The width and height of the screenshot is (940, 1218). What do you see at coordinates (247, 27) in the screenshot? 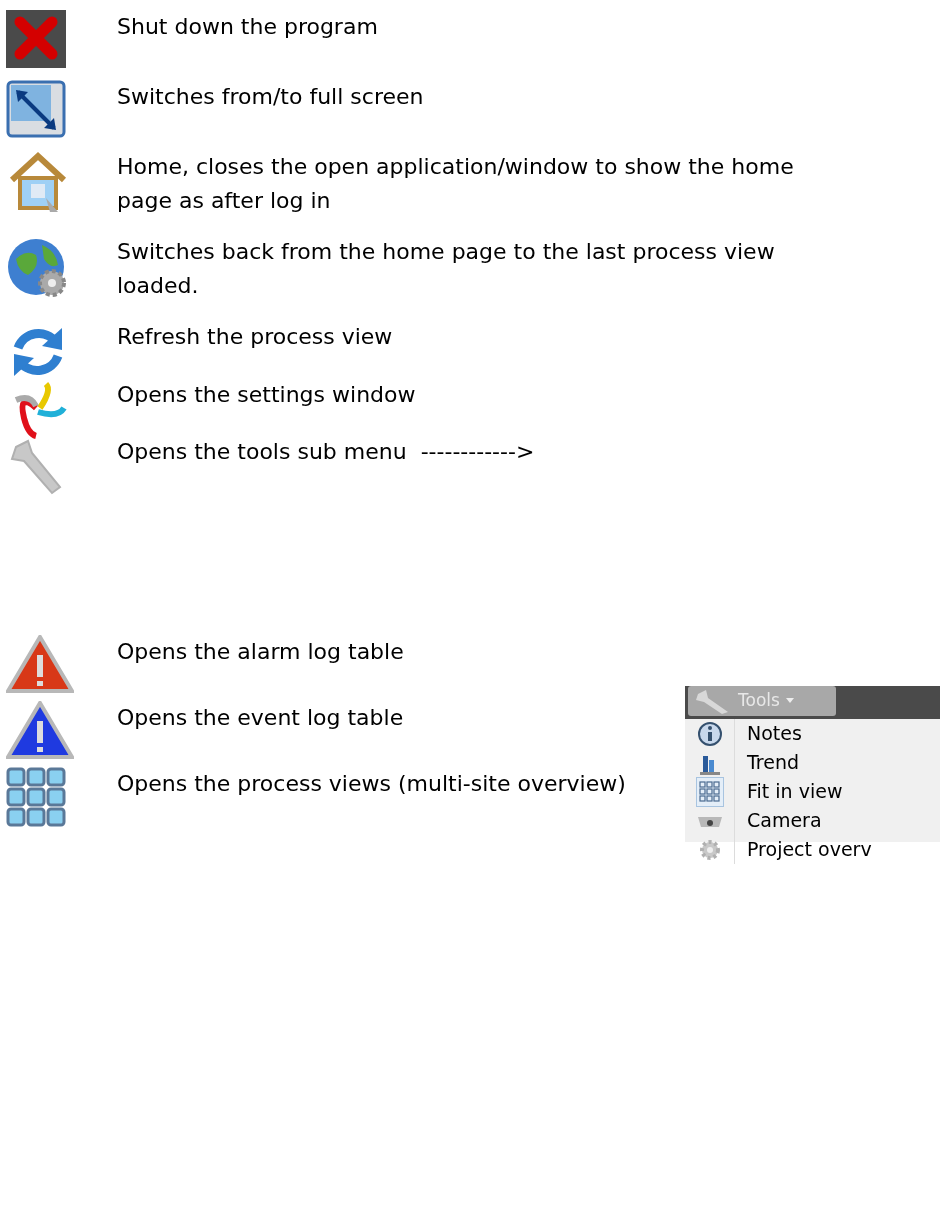
I see `description-text: Shut down the program` at bounding box center [247, 27].